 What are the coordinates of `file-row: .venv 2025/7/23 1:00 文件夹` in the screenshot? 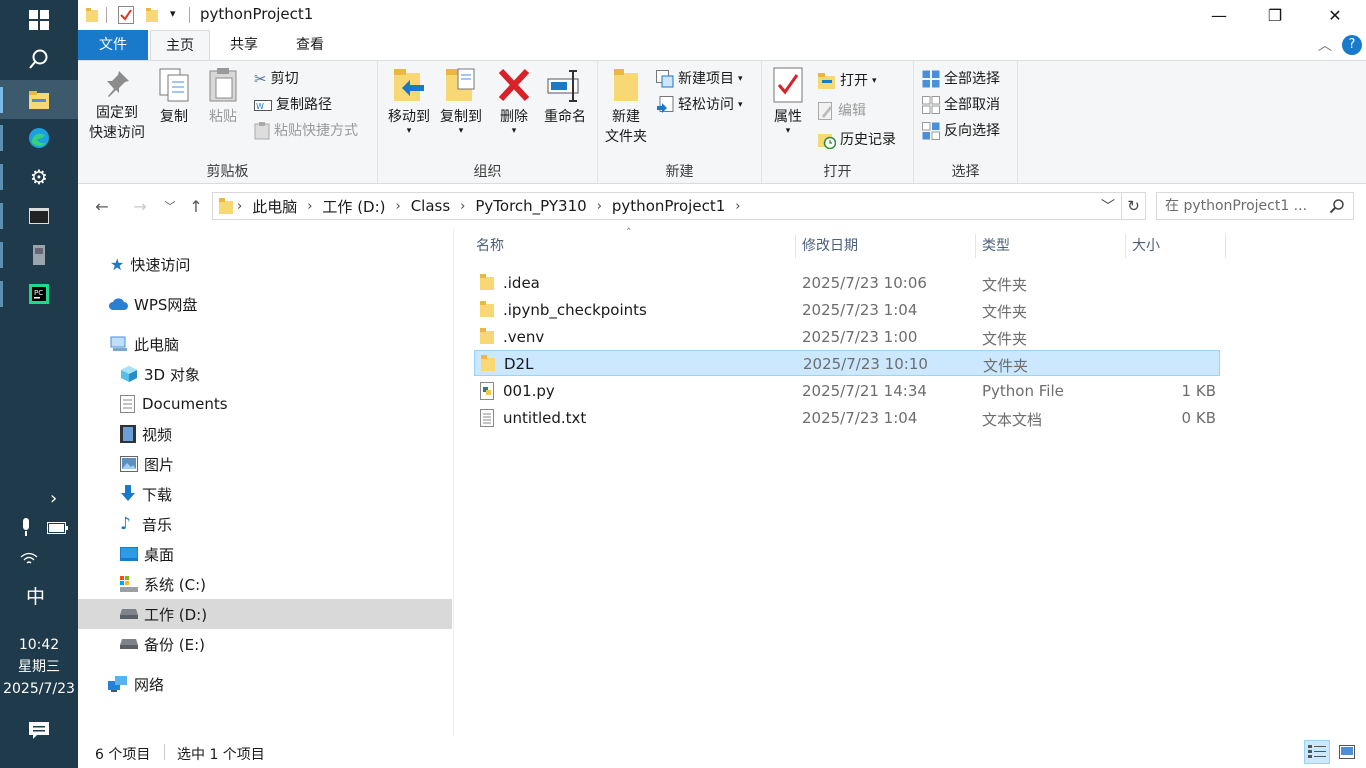 It's located at (847, 337).